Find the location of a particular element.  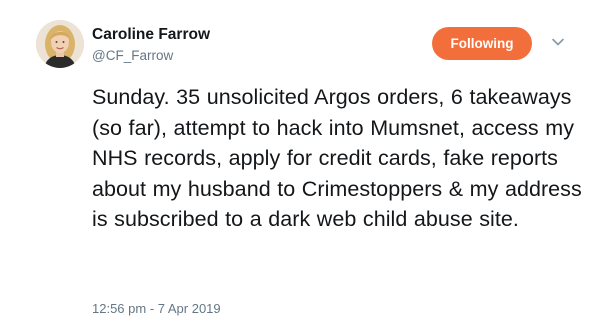

avatar is located at coordinates (60, 44).